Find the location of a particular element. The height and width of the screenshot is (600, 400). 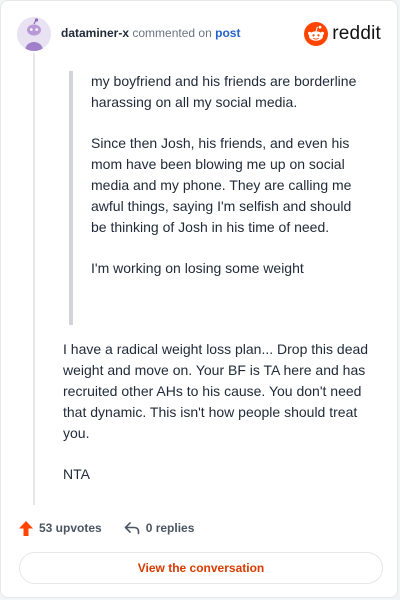

quote-paragraph: I'm working on losing some weight is located at coordinates (197, 268).